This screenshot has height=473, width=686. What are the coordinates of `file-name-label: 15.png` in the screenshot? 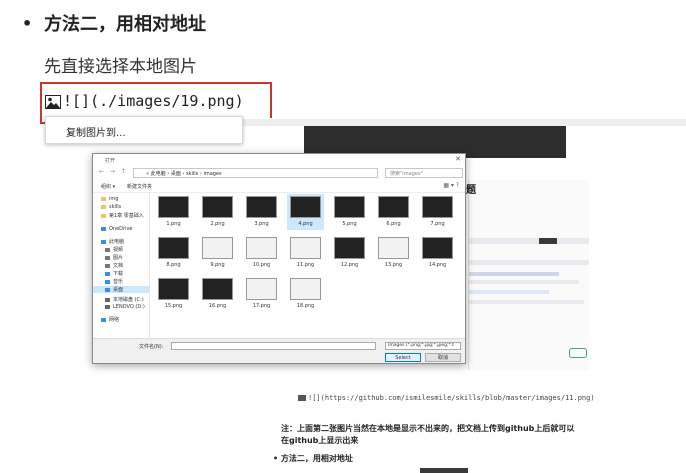 It's located at (173, 306).